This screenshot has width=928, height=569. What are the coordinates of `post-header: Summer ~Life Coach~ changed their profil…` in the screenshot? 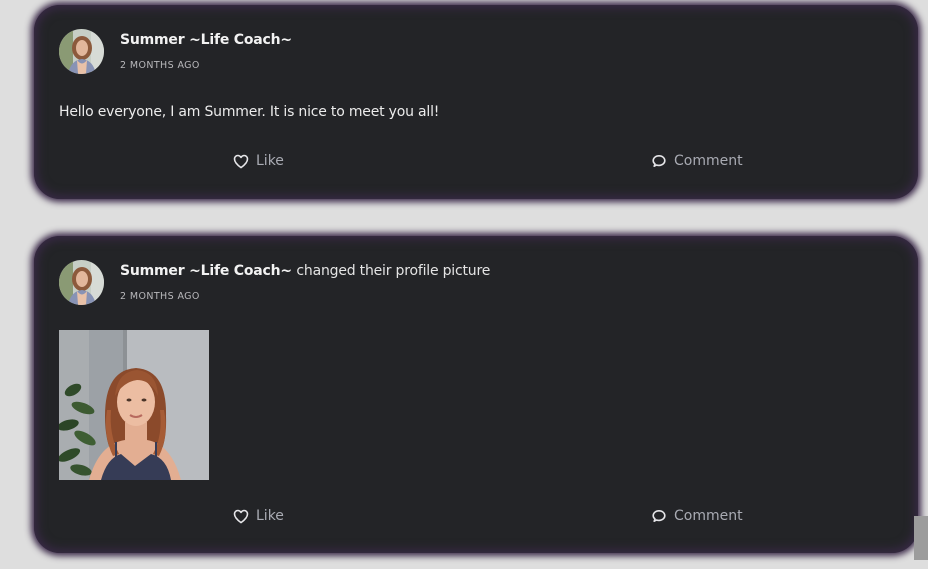 It's located at (305, 271).